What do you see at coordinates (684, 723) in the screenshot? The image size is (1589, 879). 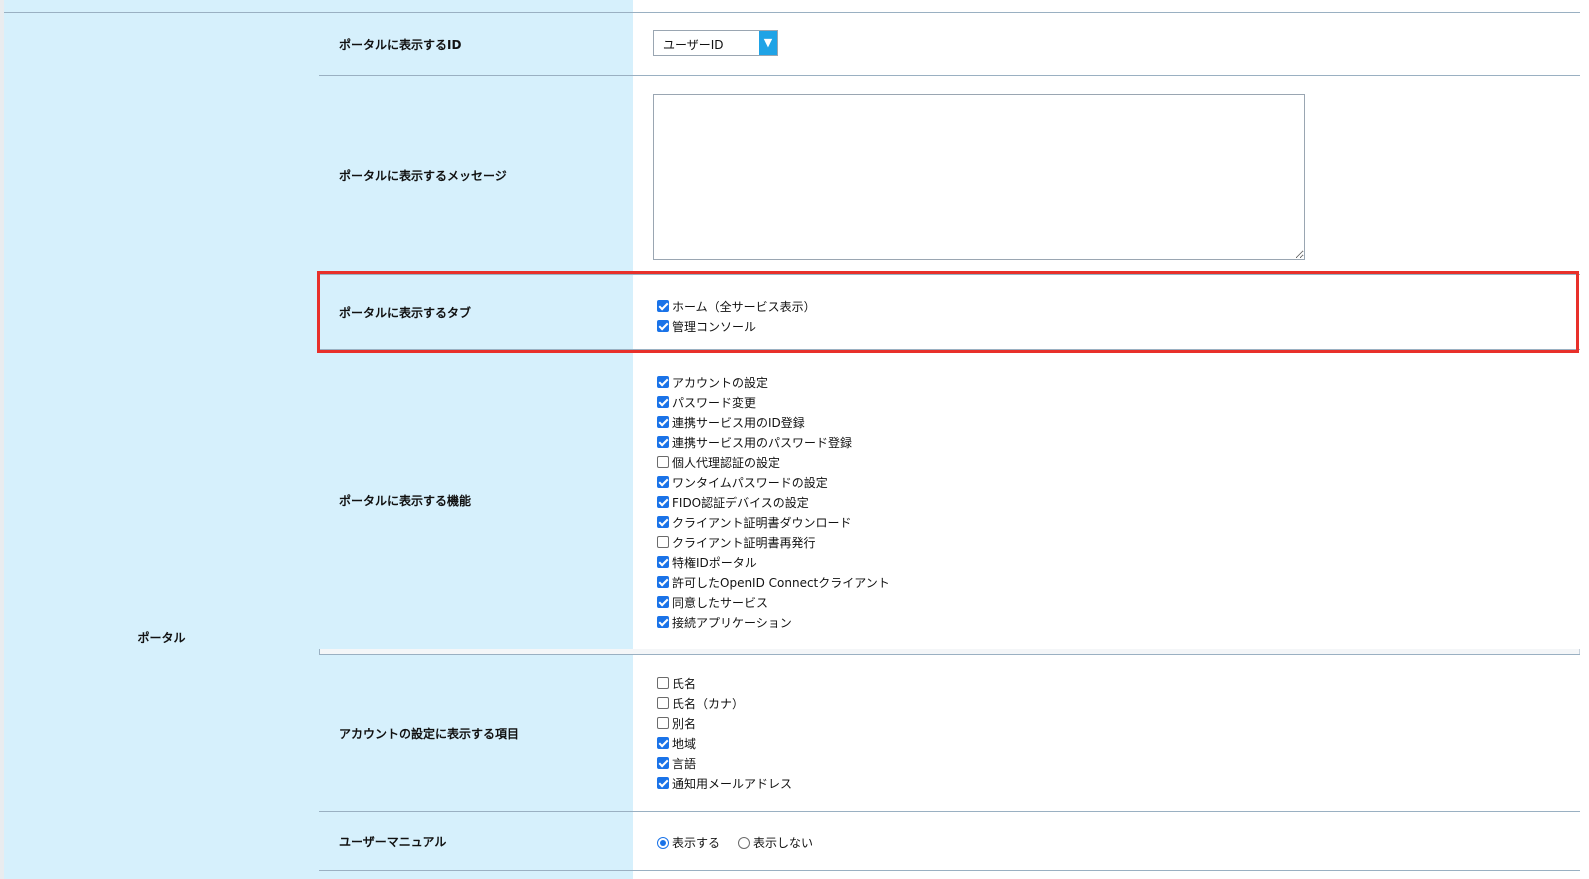 I see `checkbox-label: 別名` at bounding box center [684, 723].